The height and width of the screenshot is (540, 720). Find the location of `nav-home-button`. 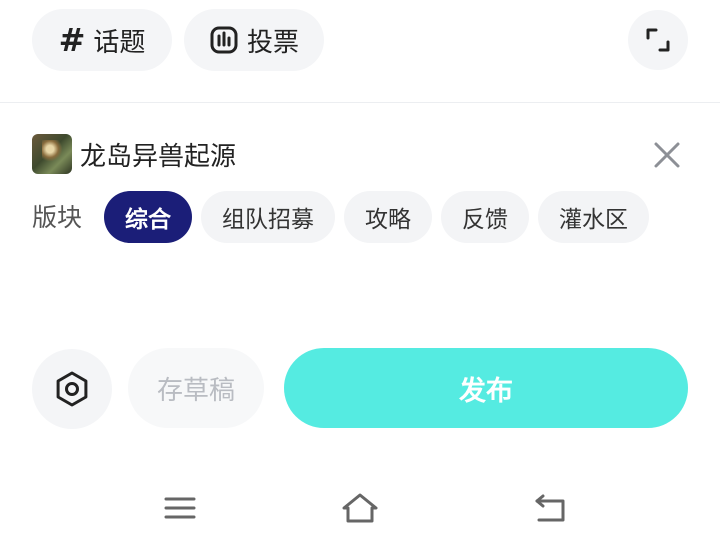

nav-home-button is located at coordinates (360, 508).